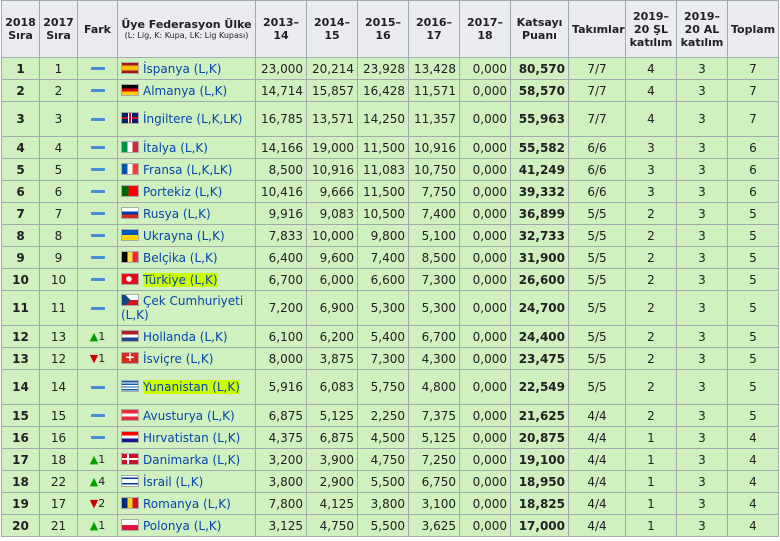 This screenshot has height=541, width=780. I want to click on header-rank2018: 2018 Sıra, so click(20, 29).